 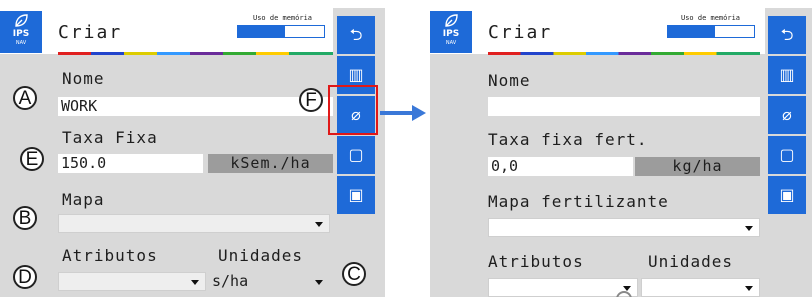 I want to click on name-input: WORK, so click(x=195, y=106).